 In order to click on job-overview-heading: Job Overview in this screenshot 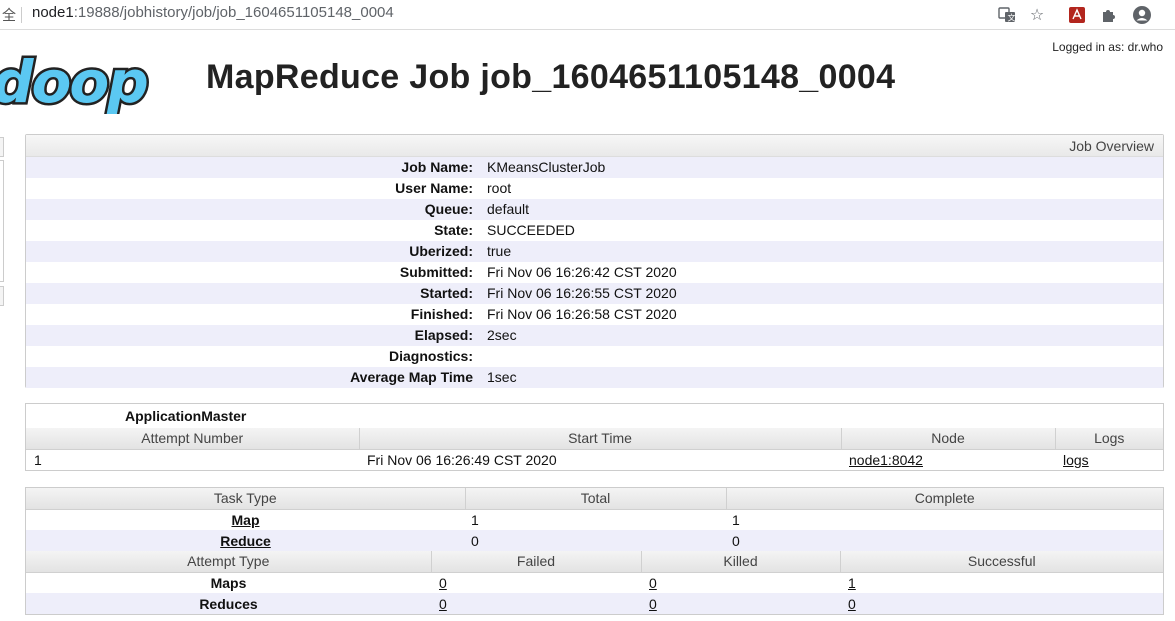, I will do `click(594, 146)`.